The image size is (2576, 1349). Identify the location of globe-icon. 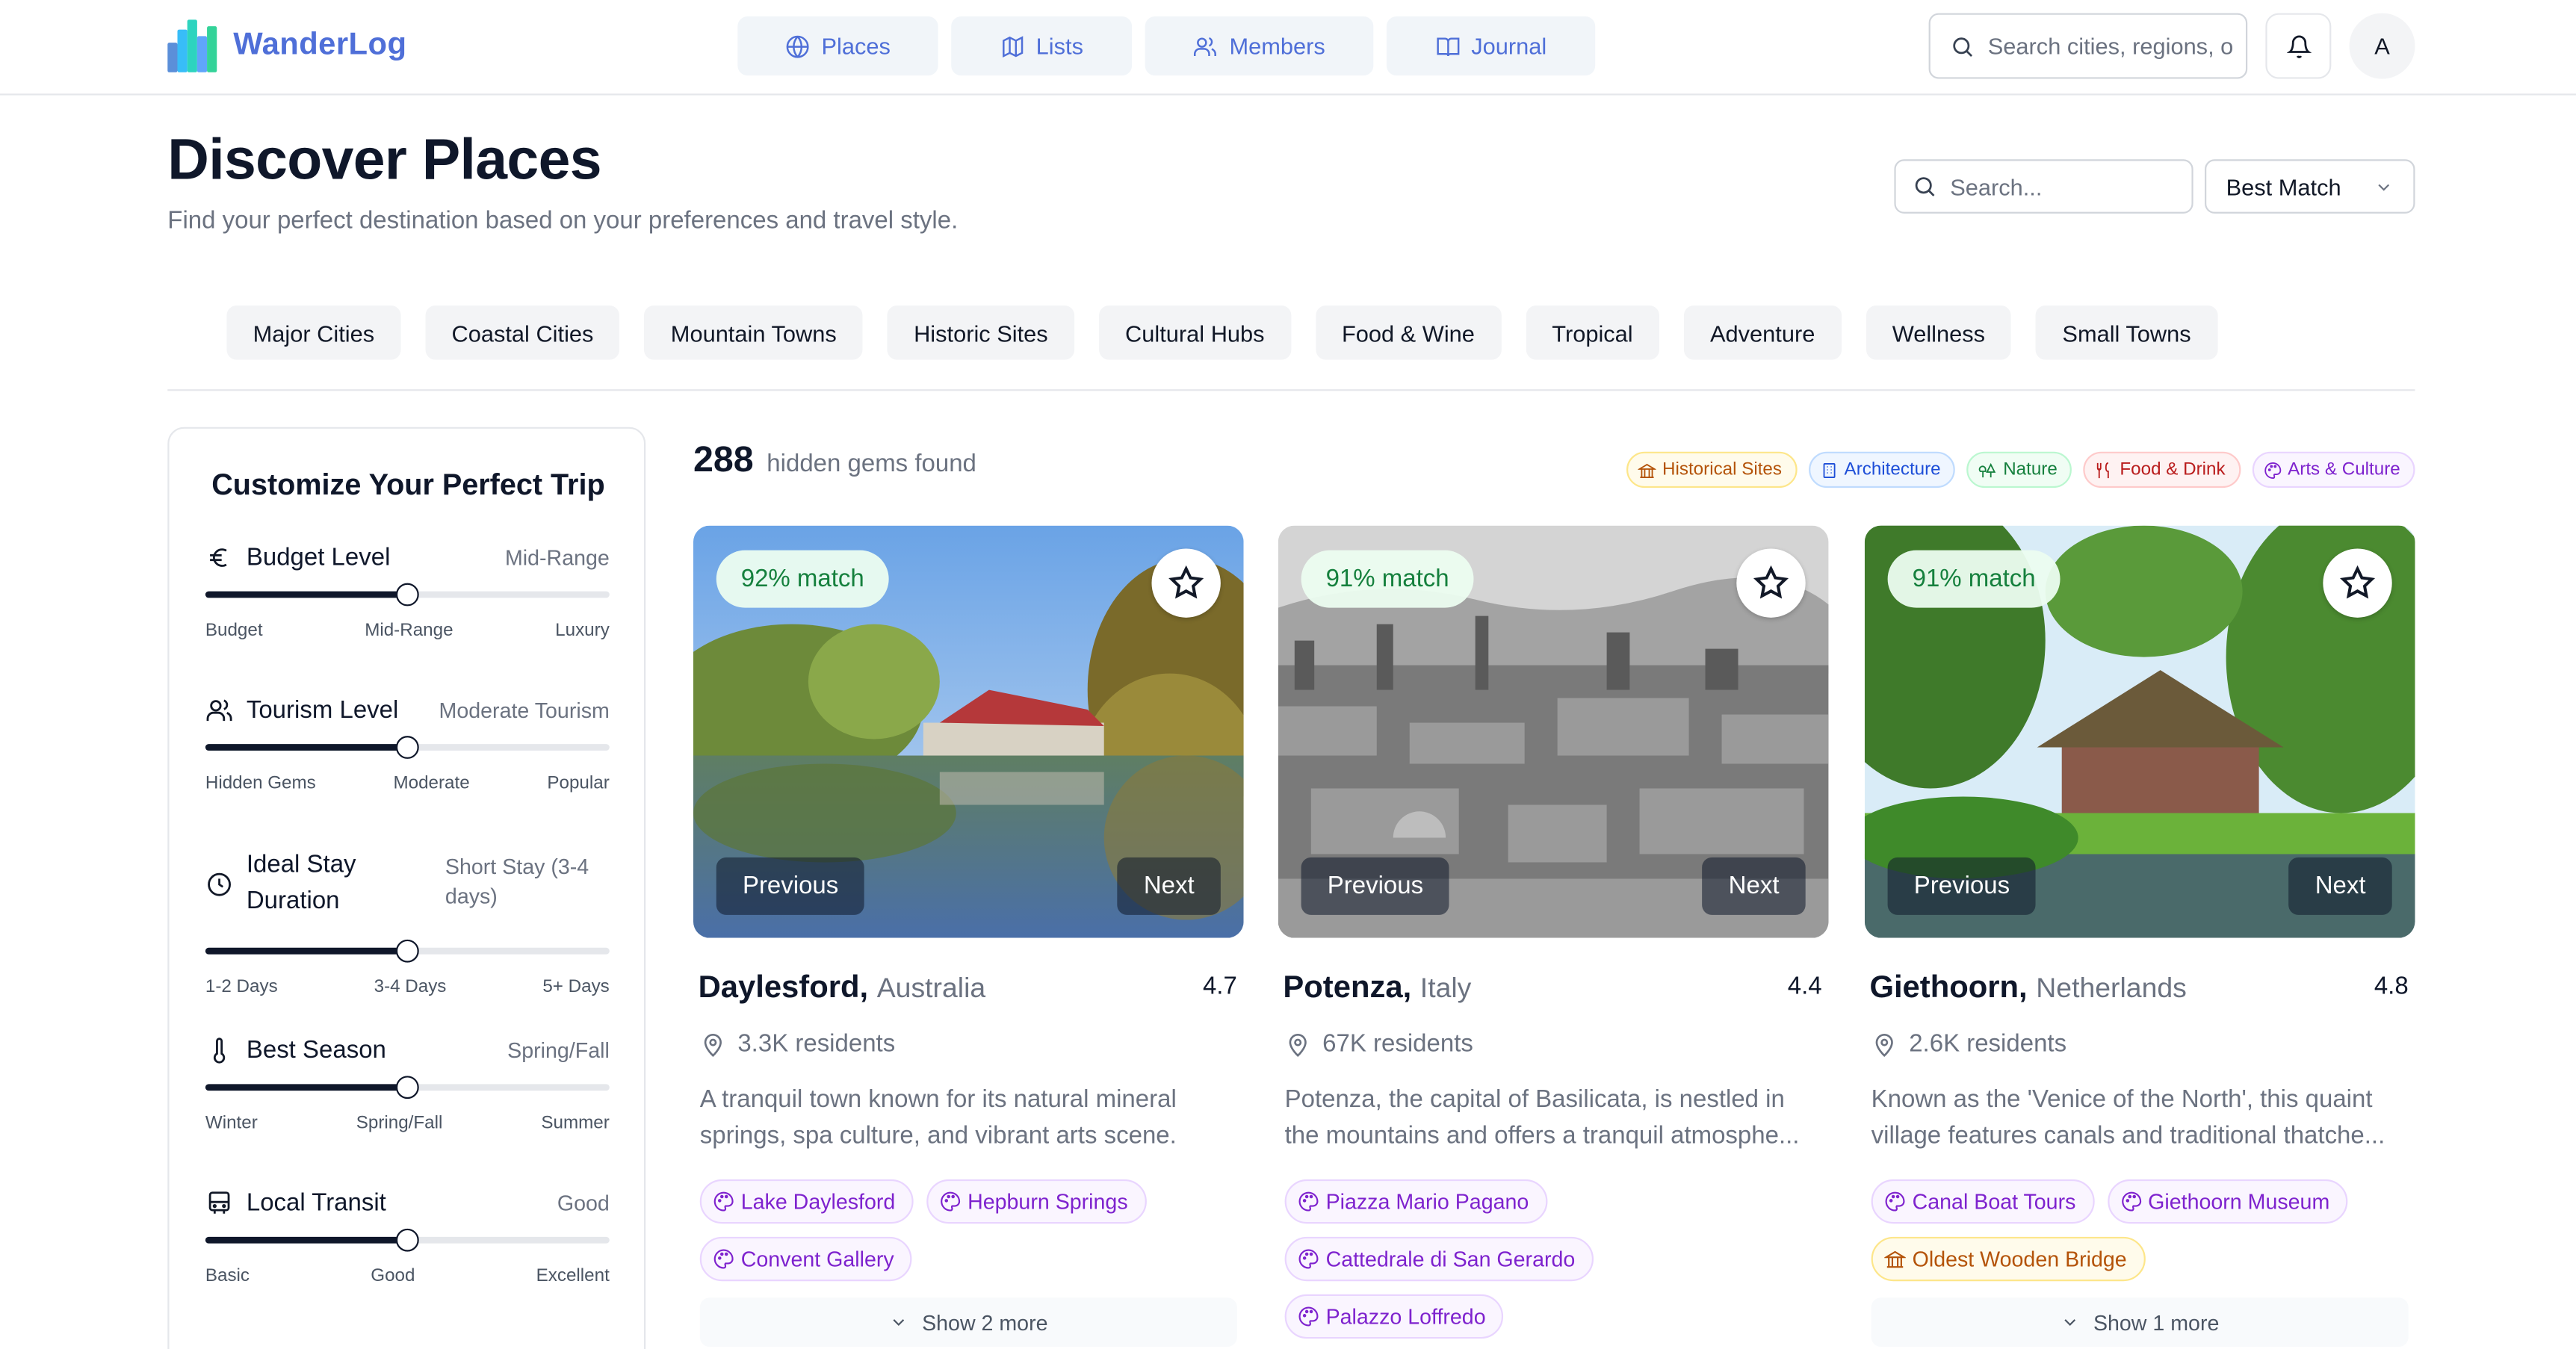
(797, 46).